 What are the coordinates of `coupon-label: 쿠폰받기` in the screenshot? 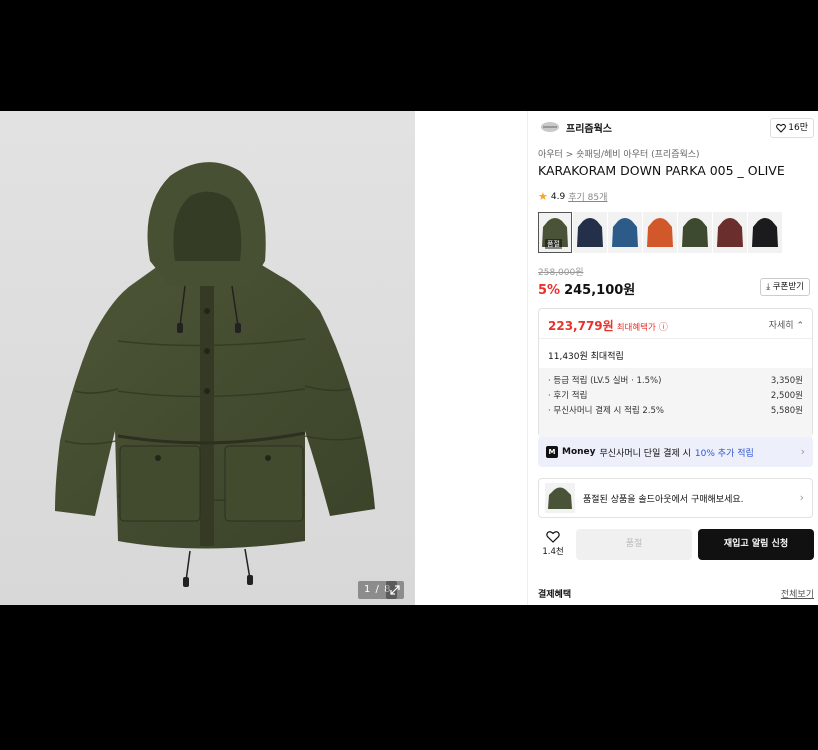 It's located at (788, 287).